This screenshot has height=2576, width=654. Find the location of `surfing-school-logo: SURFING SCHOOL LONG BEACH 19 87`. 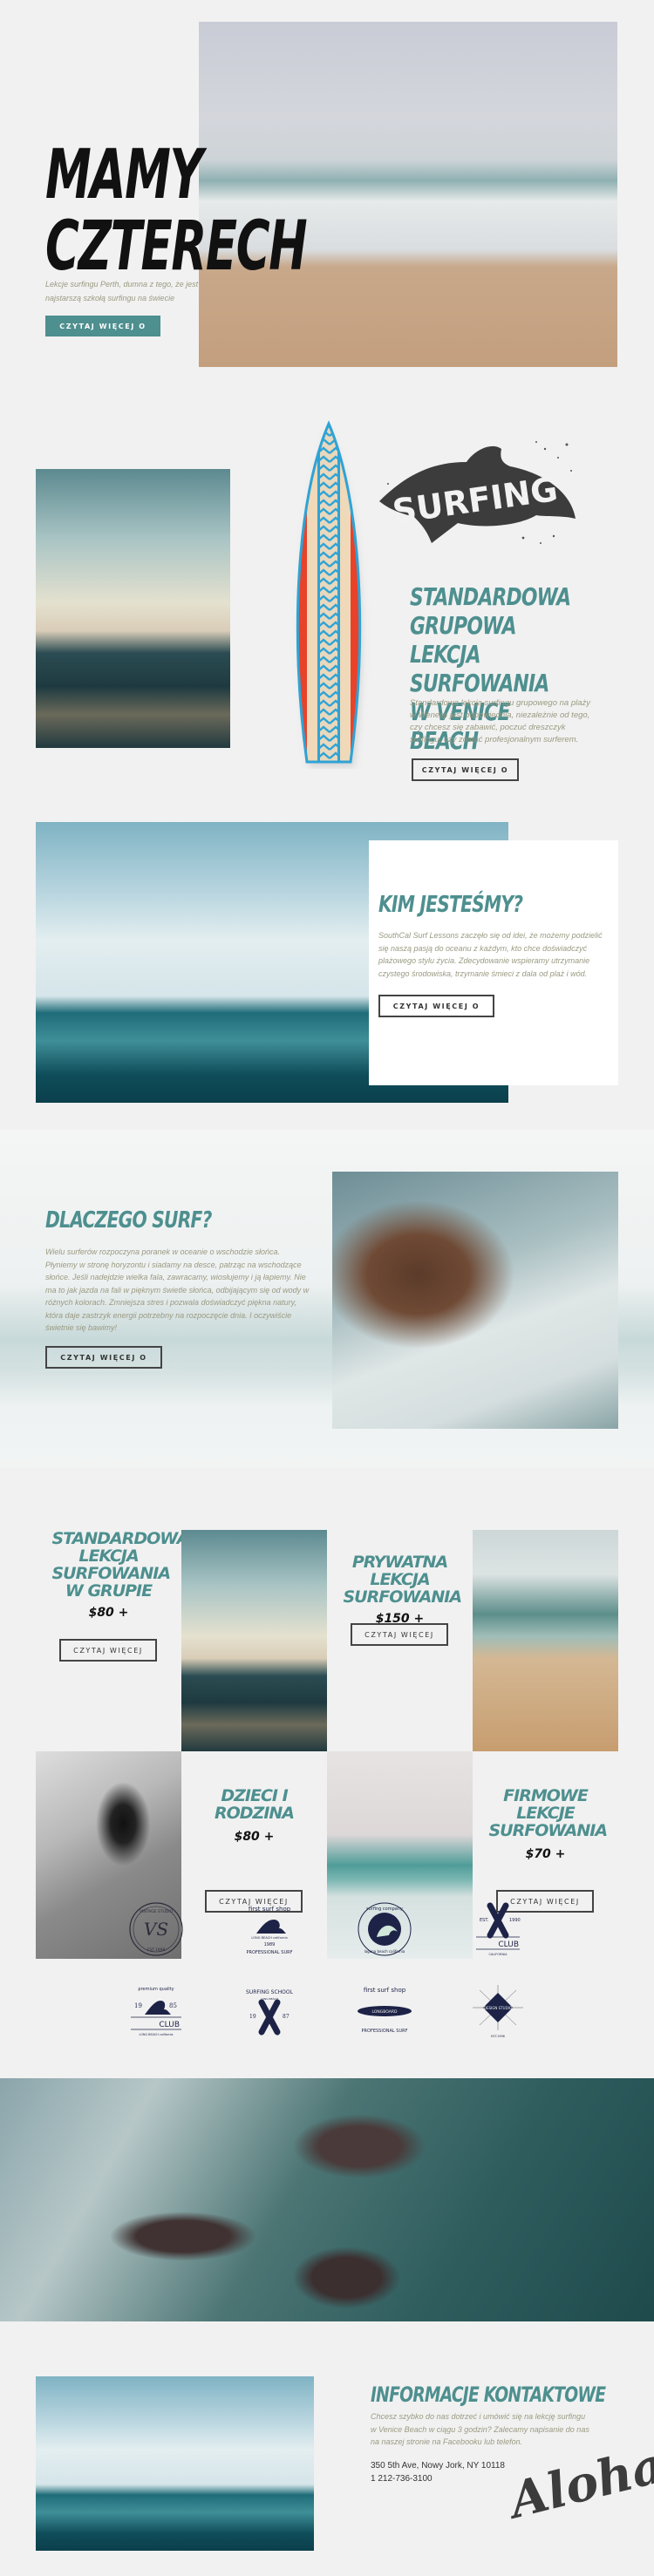

surfing-school-logo: SURFING SCHOOL LONG BEACH 19 87 is located at coordinates (270, 2012).